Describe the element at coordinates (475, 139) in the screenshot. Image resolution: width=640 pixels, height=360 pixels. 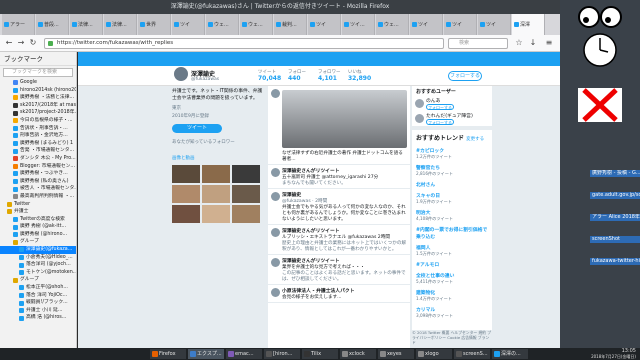
I see `trends-change-link: 変更する` at that location.